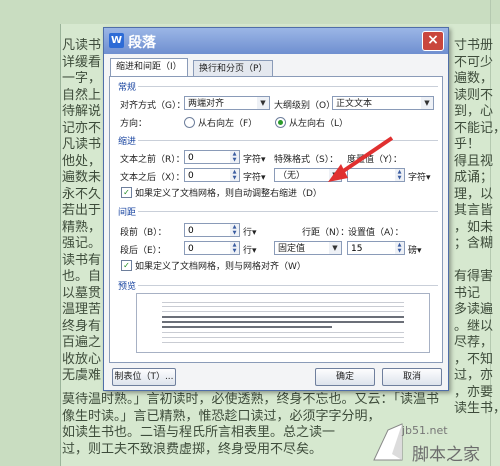  Describe the element at coordinates (388, 442) in the screenshot. I see `watermark-logo-icon` at that location.